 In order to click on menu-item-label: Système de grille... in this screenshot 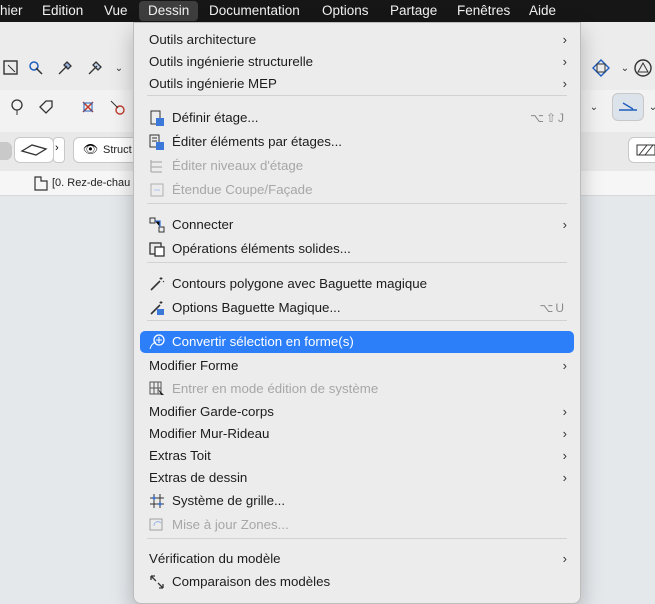, I will do `click(229, 500)`.